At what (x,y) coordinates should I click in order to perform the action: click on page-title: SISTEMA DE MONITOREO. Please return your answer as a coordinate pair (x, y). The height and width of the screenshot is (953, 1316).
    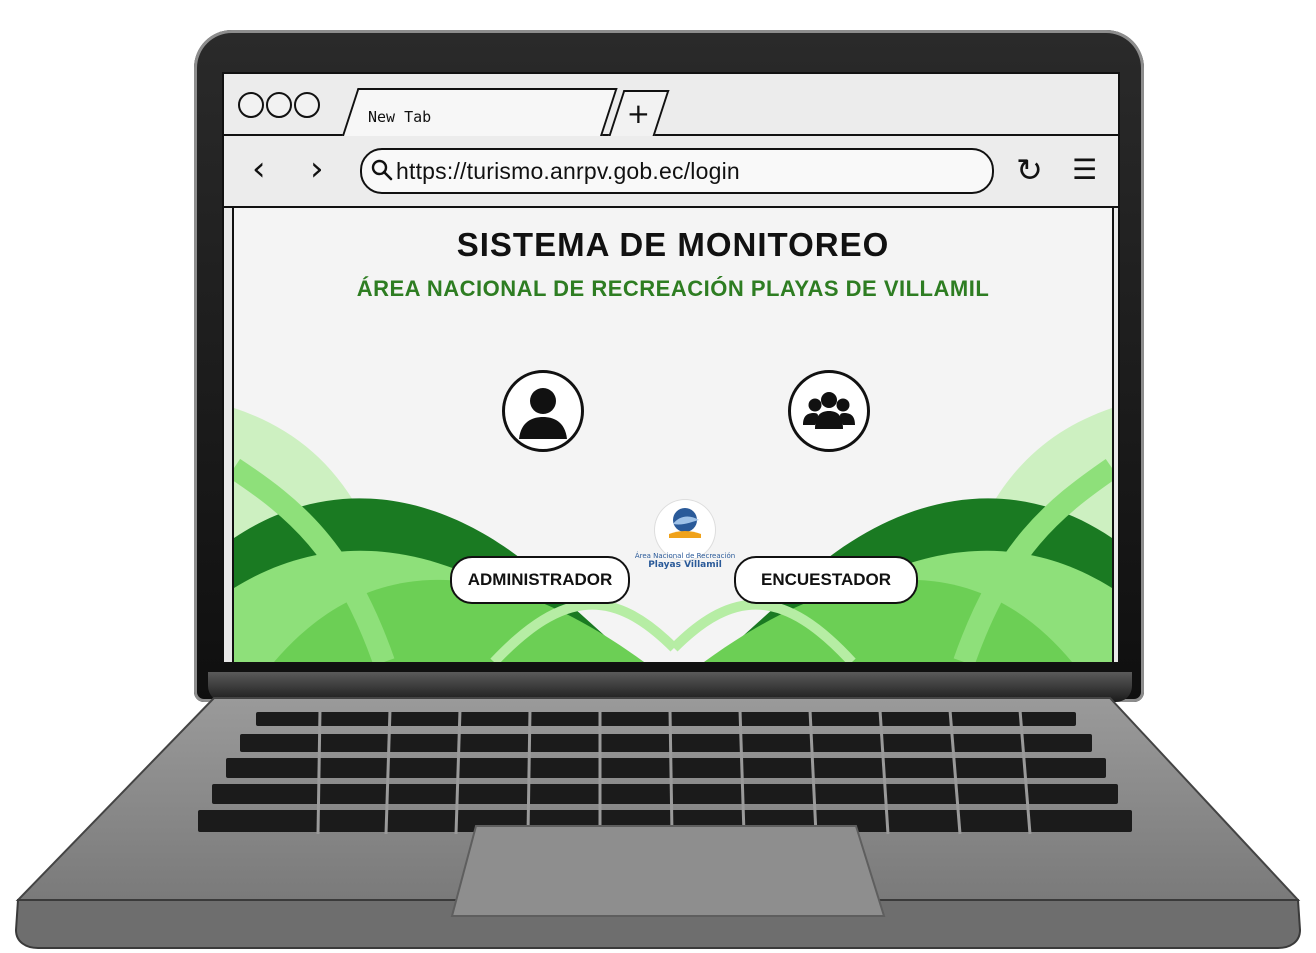
    Looking at the image, I should click on (673, 244).